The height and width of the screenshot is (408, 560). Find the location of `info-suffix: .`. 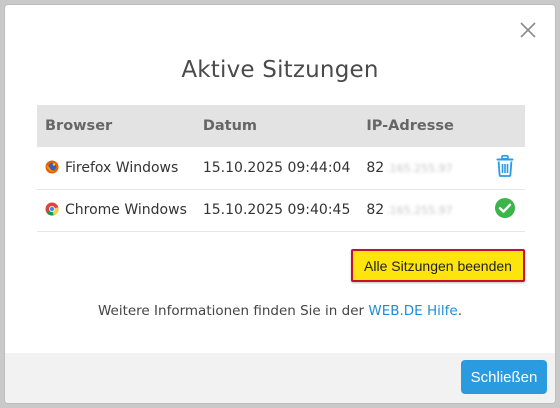

info-suffix: . is located at coordinates (460, 311).